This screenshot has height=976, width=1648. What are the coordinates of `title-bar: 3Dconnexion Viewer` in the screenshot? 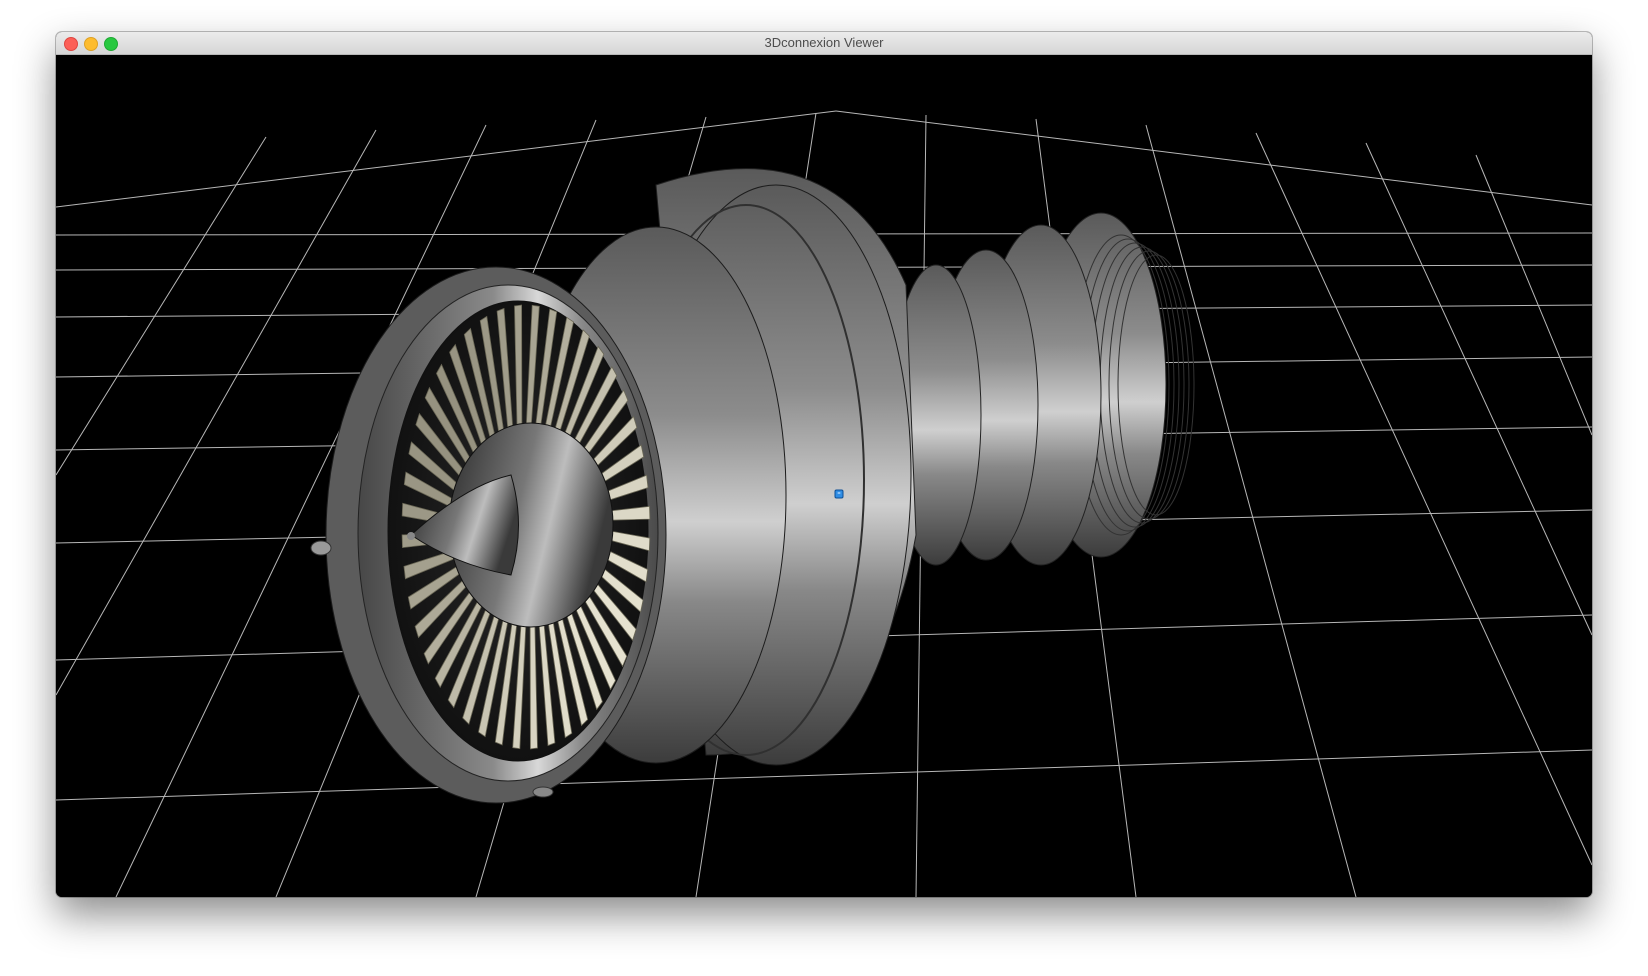 It's located at (824, 43).